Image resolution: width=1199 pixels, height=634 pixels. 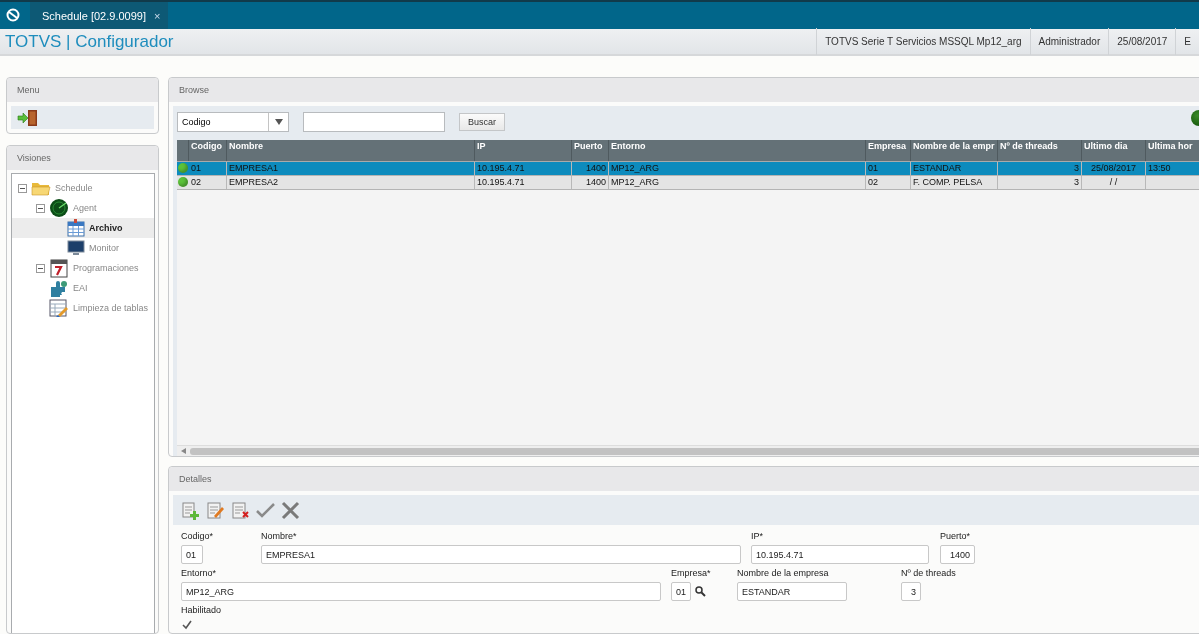 What do you see at coordinates (83, 288) in the screenshot?
I see `tree-item: EAI` at bounding box center [83, 288].